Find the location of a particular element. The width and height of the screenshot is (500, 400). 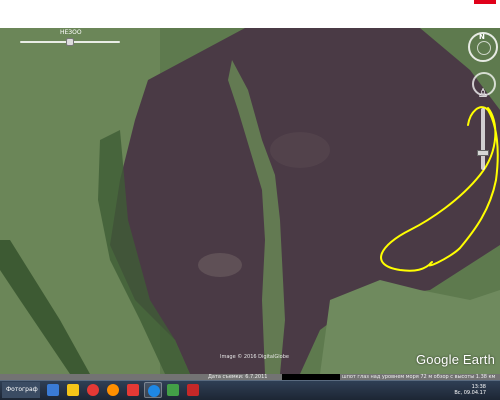

top-blank-area is located at coordinates (250, 14).